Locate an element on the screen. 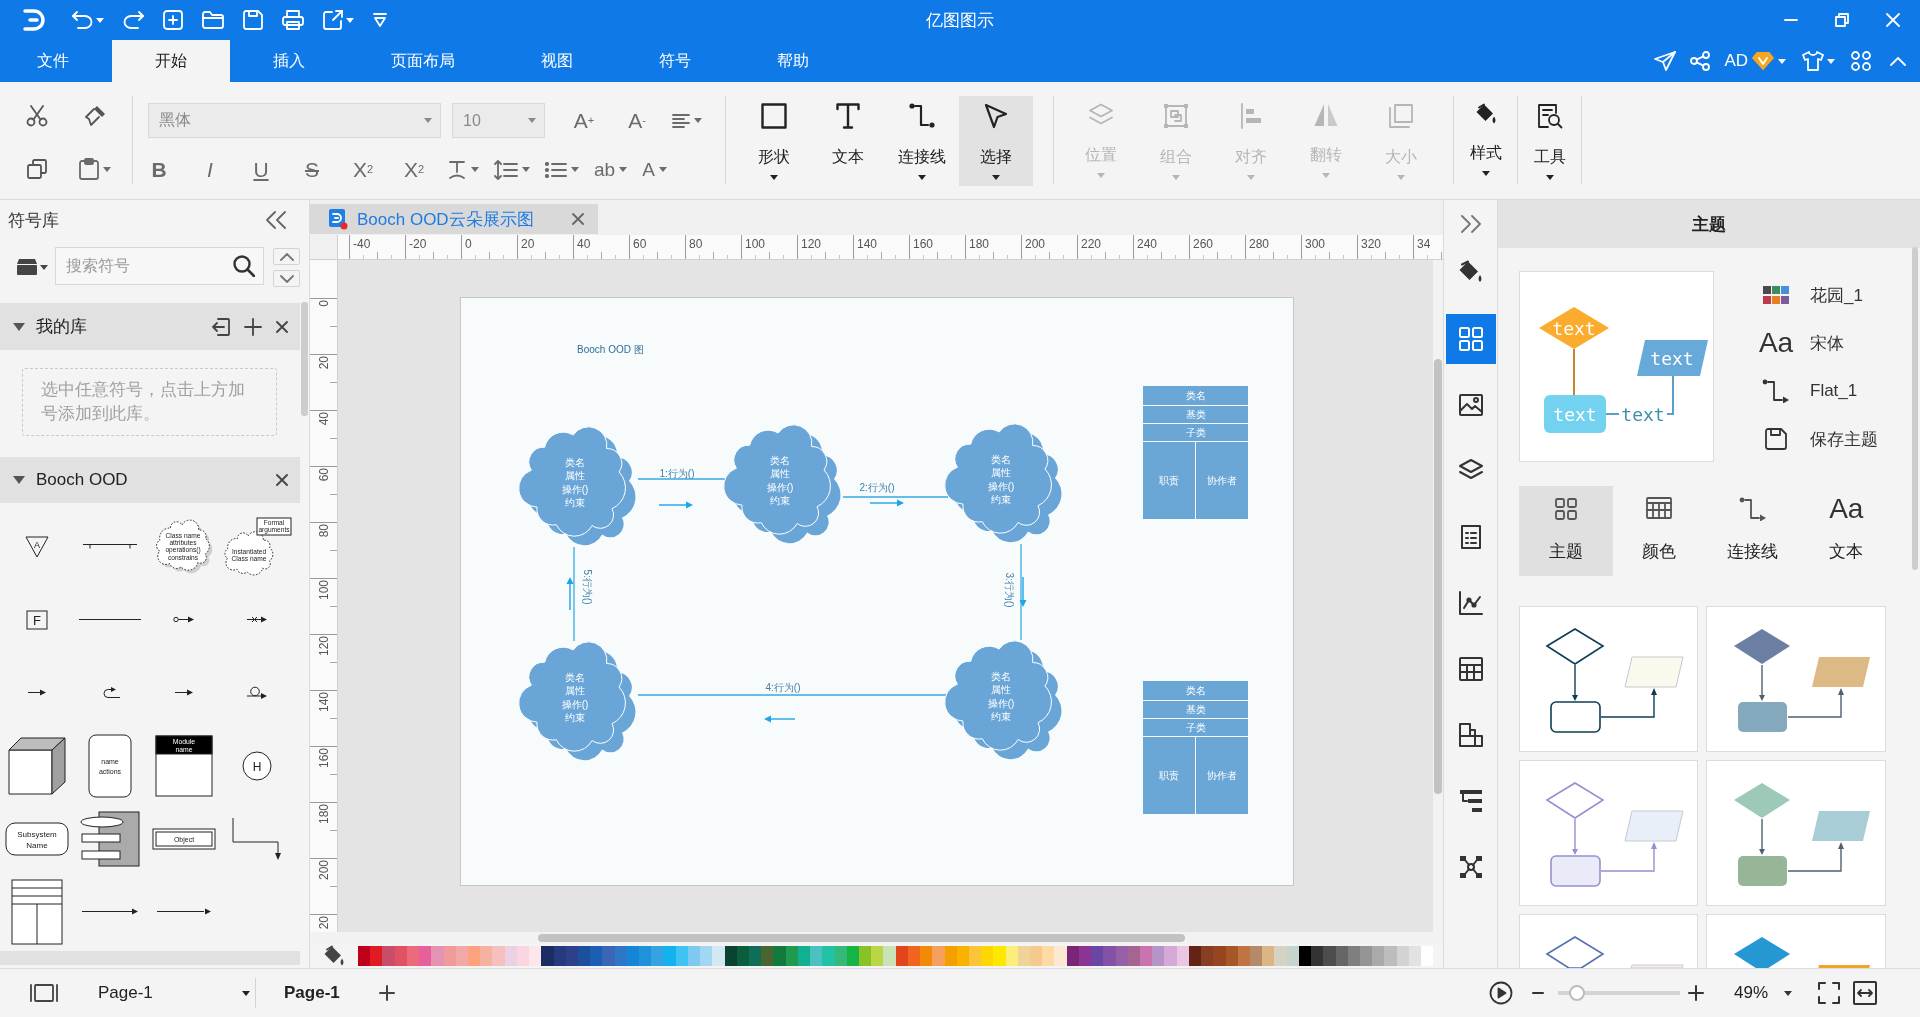 The height and width of the screenshot is (1017, 1920). style-button: 样式 is located at coordinates (1485, 141).